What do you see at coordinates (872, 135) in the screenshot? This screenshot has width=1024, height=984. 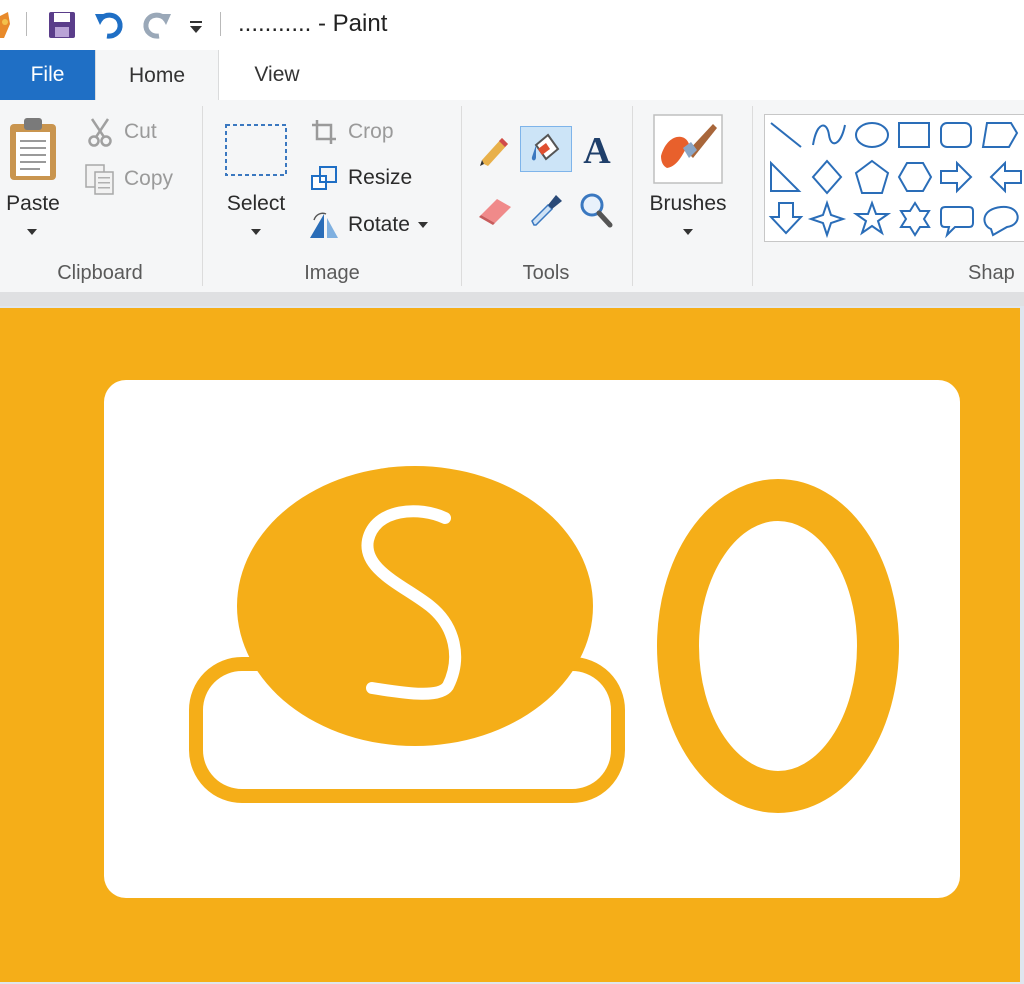 I see `oval-shape-icon` at bounding box center [872, 135].